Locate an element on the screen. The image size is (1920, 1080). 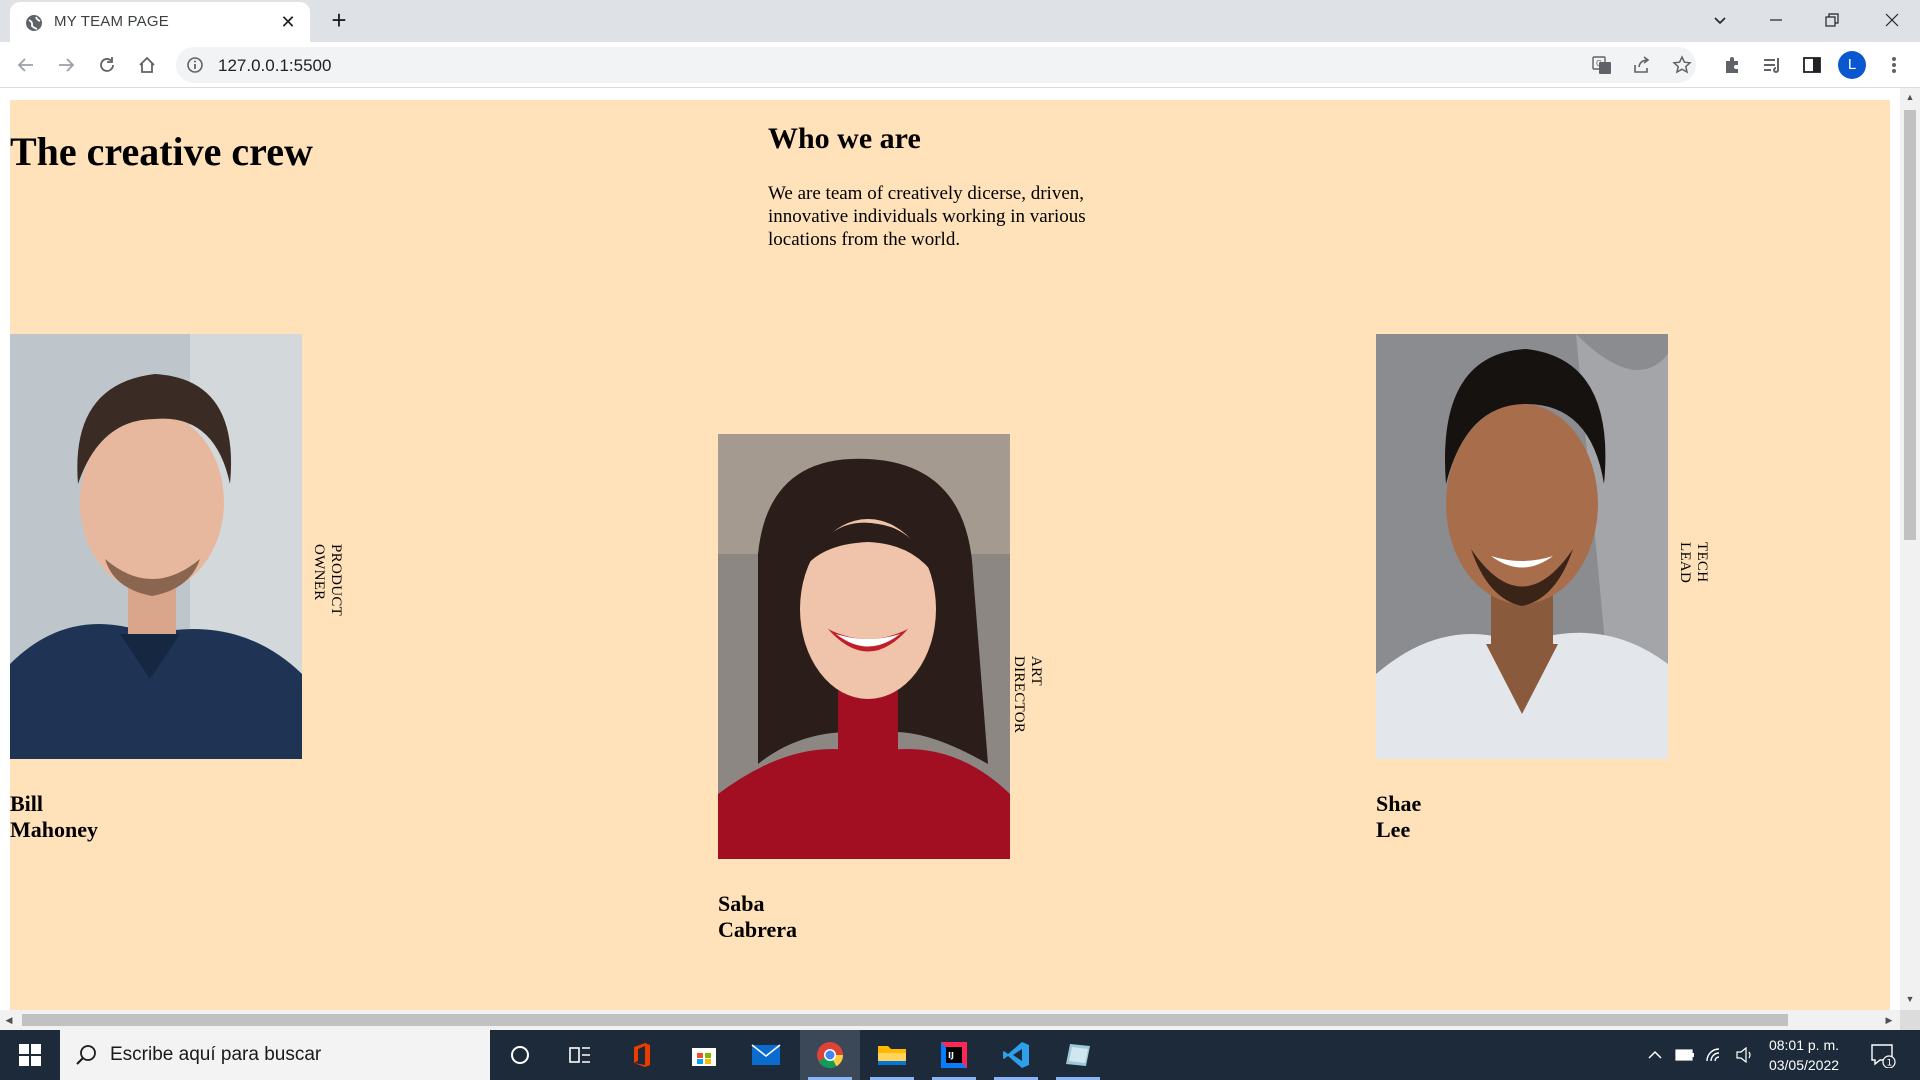
task-view-icon is located at coordinates (580, 1055).